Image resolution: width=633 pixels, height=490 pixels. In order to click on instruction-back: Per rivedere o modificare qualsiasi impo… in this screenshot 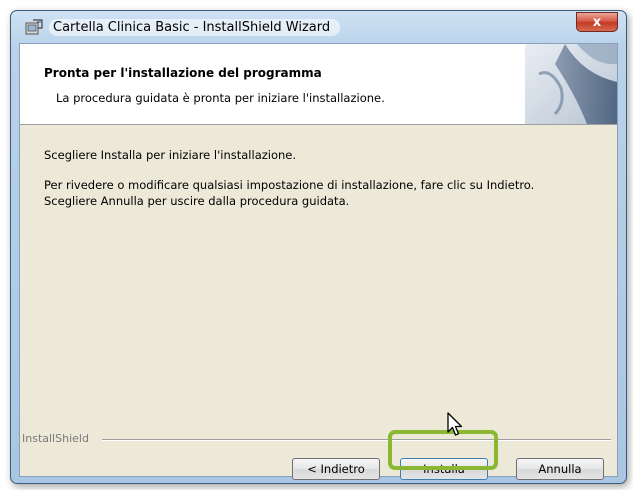, I will do `click(289, 185)`.